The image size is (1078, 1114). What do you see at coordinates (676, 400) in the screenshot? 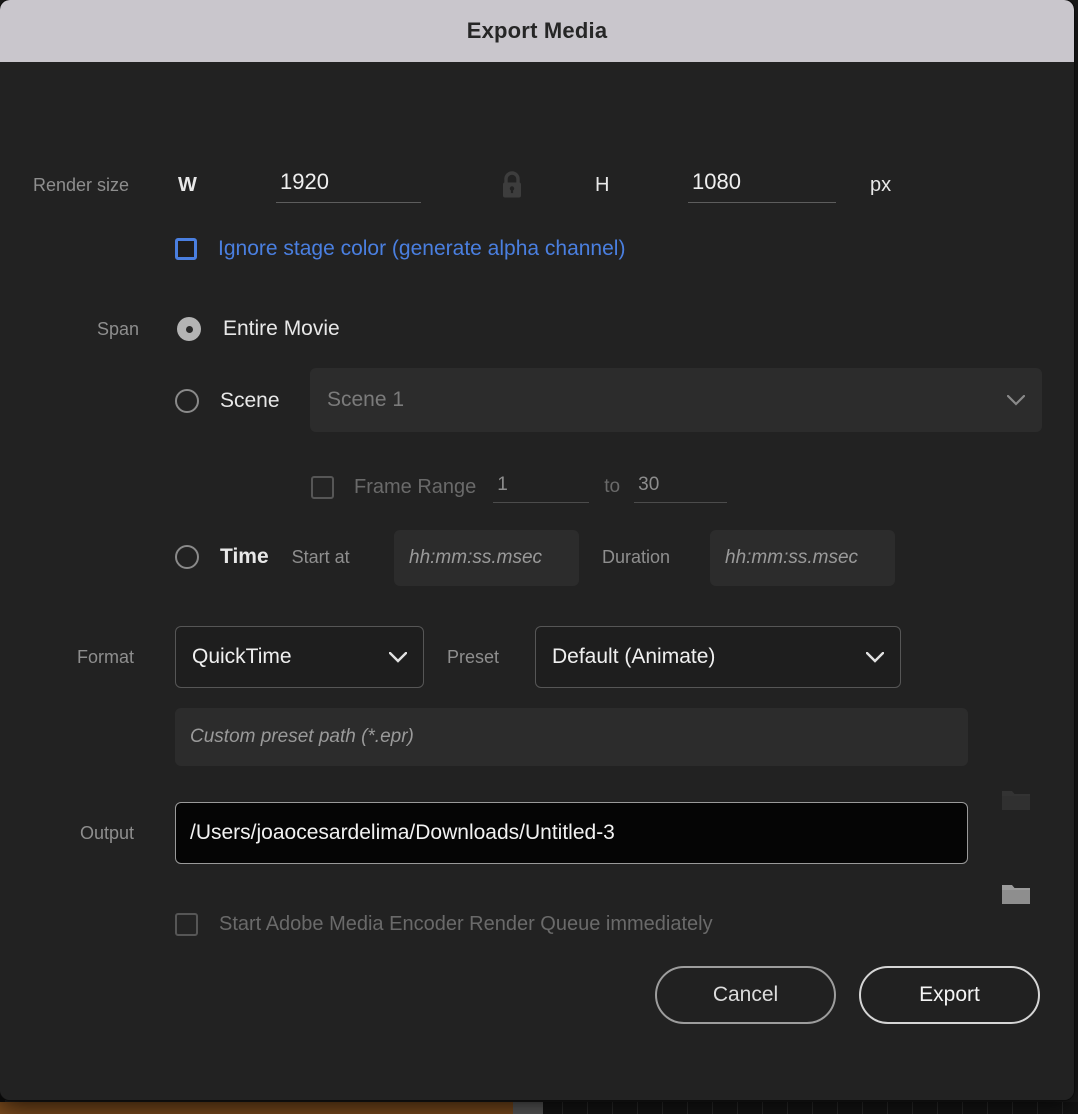
I see `scene-select: Scene 1` at bounding box center [676, 400].